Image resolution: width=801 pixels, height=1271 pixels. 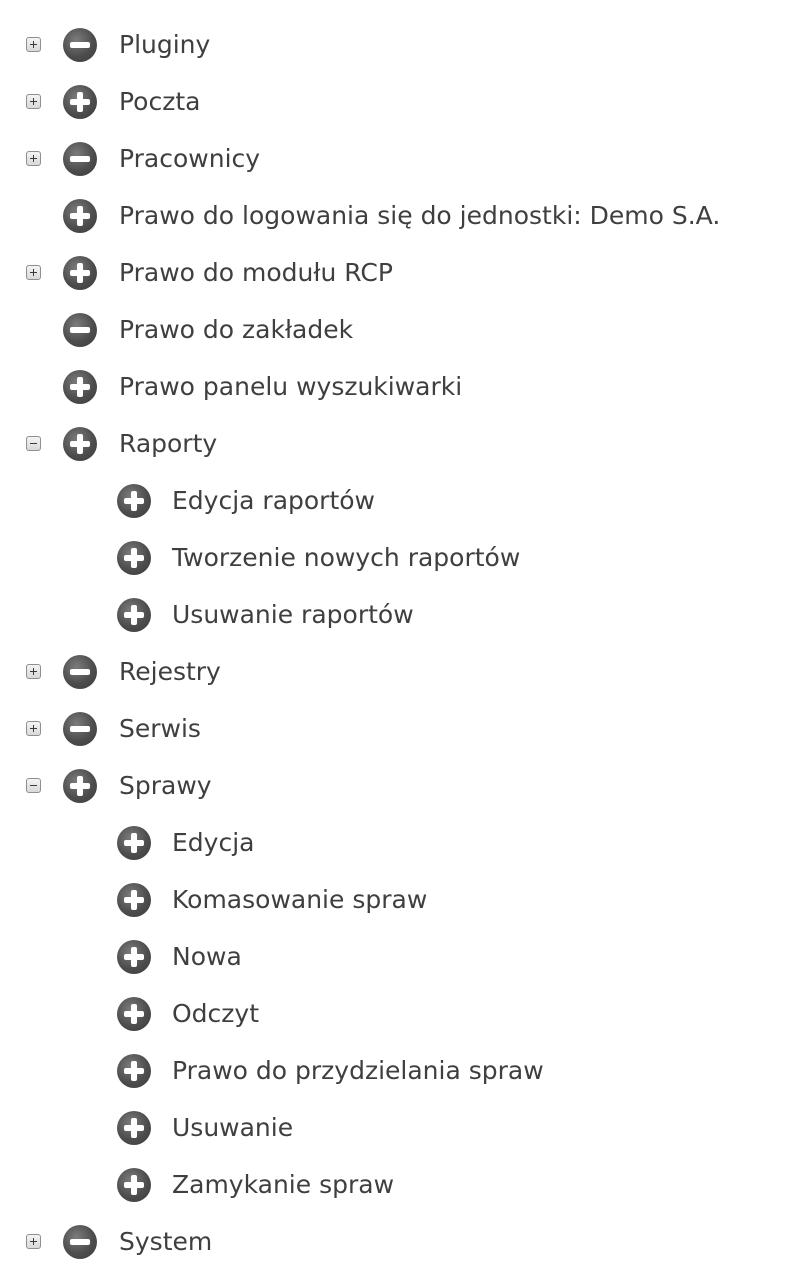 What do you see at coordinates (166, 1241) in the screenshot?
I see `tree-node-label: System` at bounding box center [166, 1241].